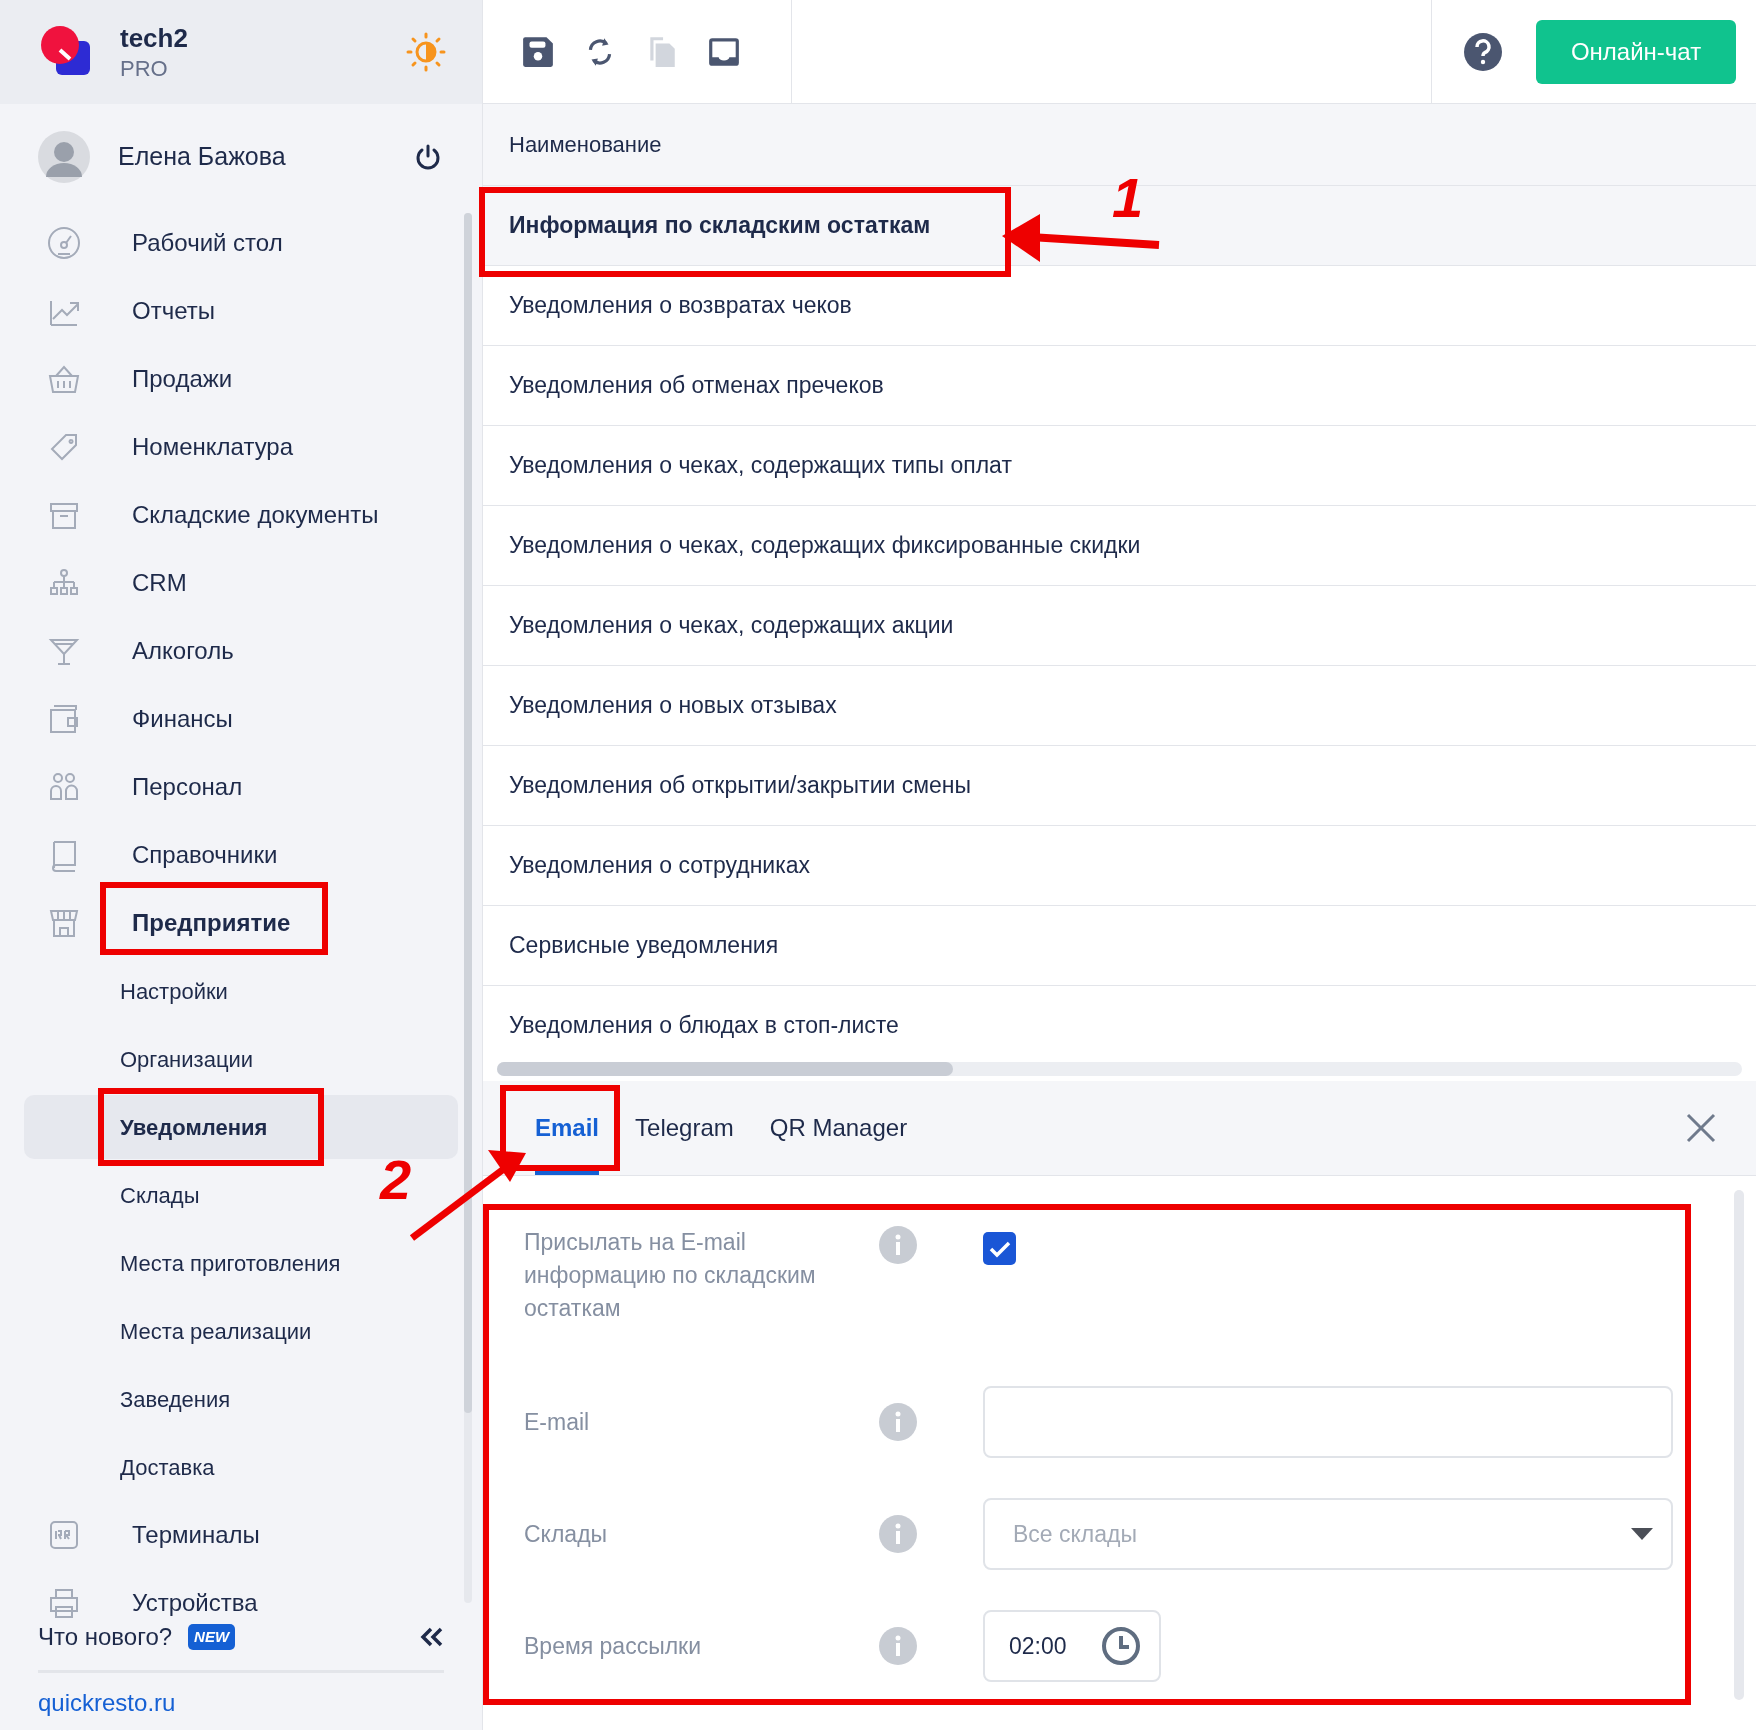 This screenshot has height=1730, width=1756. What do you see at coordinates (567, 1128) in the screenshot?
I see `tab: Email` at bounding box center [567, 1128].